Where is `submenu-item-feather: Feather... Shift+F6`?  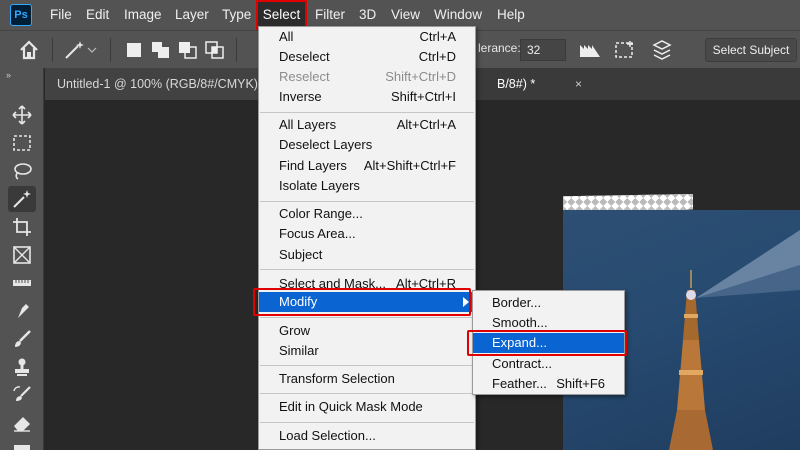 submenu-item-feather: Feather... Shift+F6 is located at coordinates (548, 384).